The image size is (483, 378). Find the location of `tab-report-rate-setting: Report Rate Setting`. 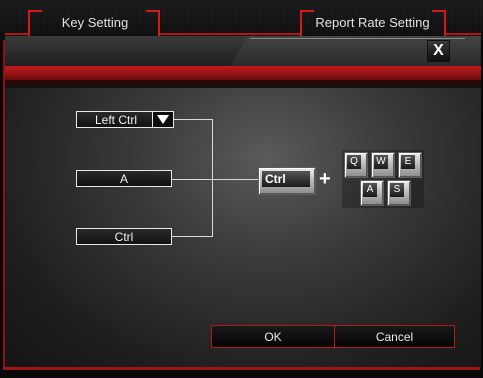

tab-report-rate-setting: Report Rate Setting is located at coordinates (372, 23).